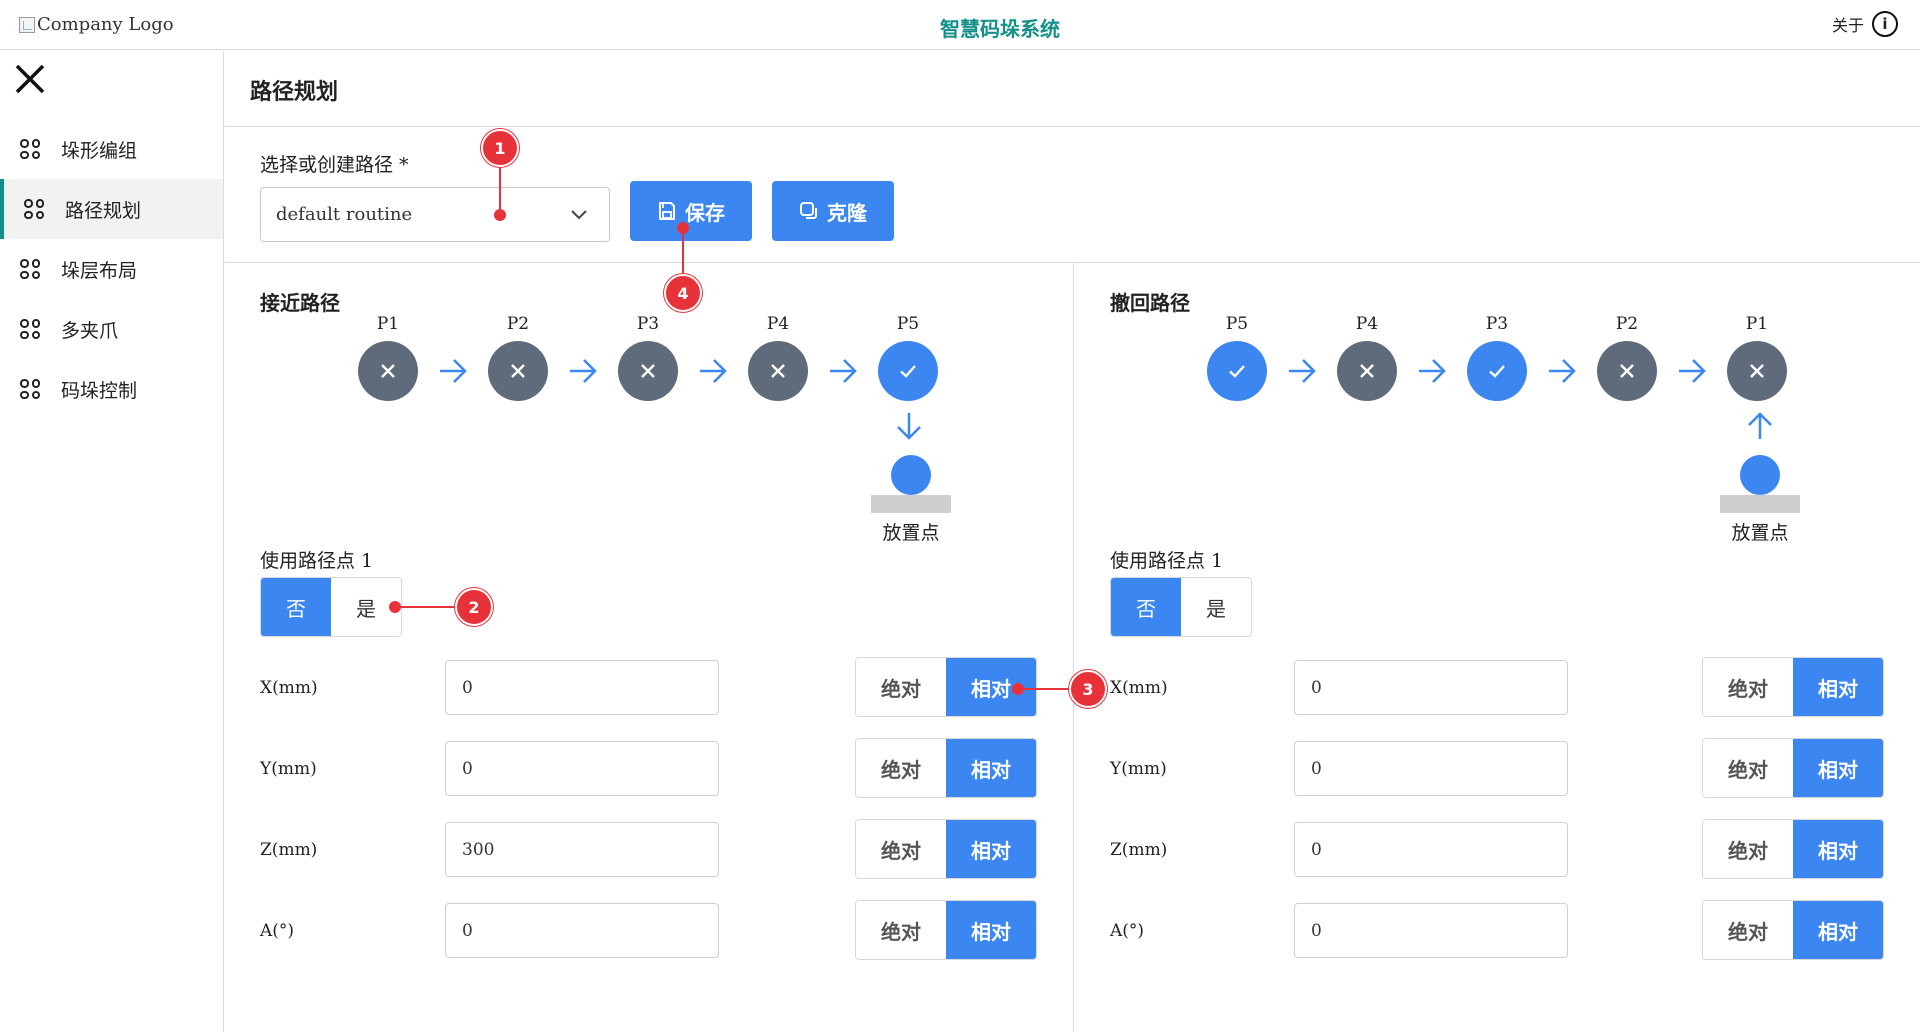 This screenshot has height=1032, width=1920. I want to click on drop-point-icon, so click(1760, 475).